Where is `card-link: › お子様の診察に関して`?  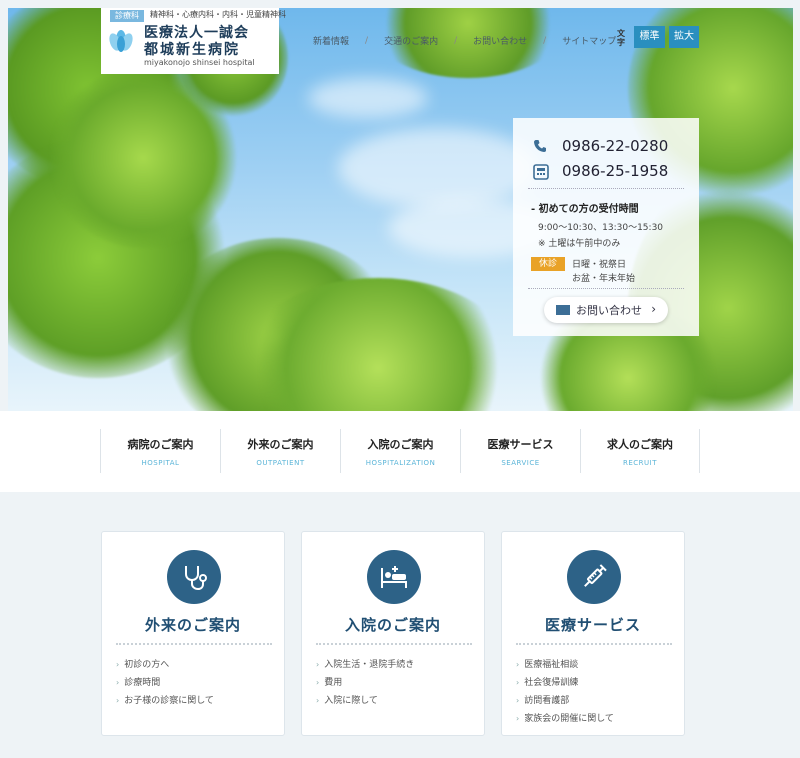
card-link: › お子様の診察に関して is located at coordinates (165, 701).